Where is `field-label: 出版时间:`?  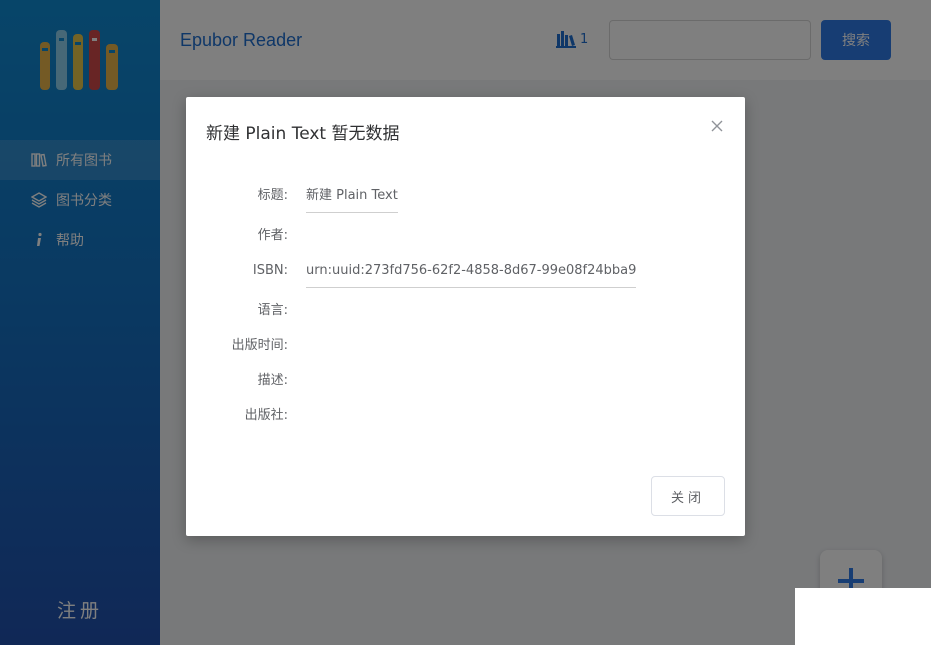 field-label: 出版时间: is located at coordinates (259, 345).